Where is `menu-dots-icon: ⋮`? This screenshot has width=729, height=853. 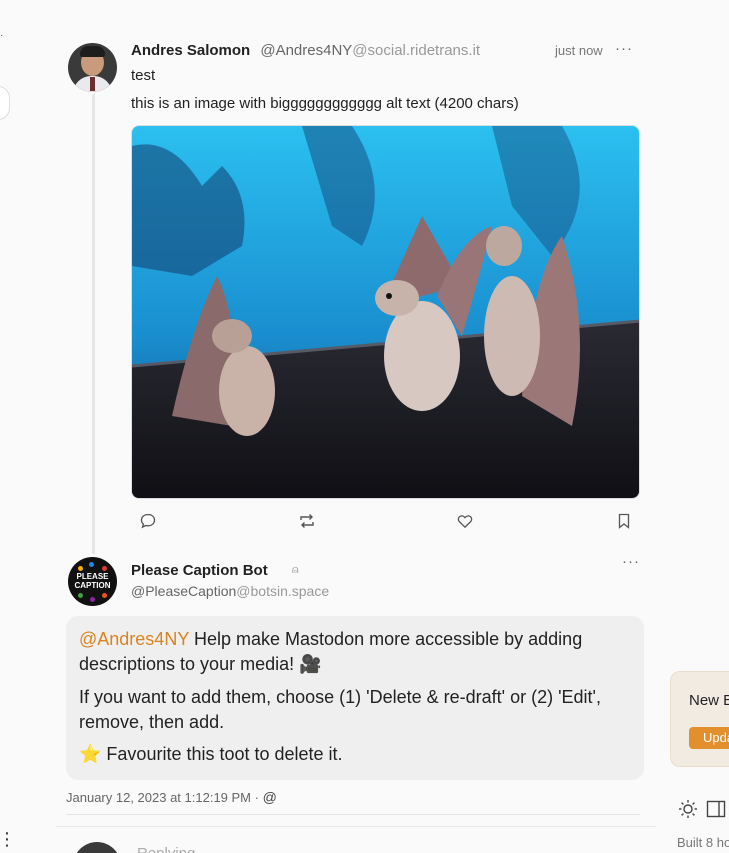
menu-dots-icon: ⋮ is located at coordinates (8, 839).